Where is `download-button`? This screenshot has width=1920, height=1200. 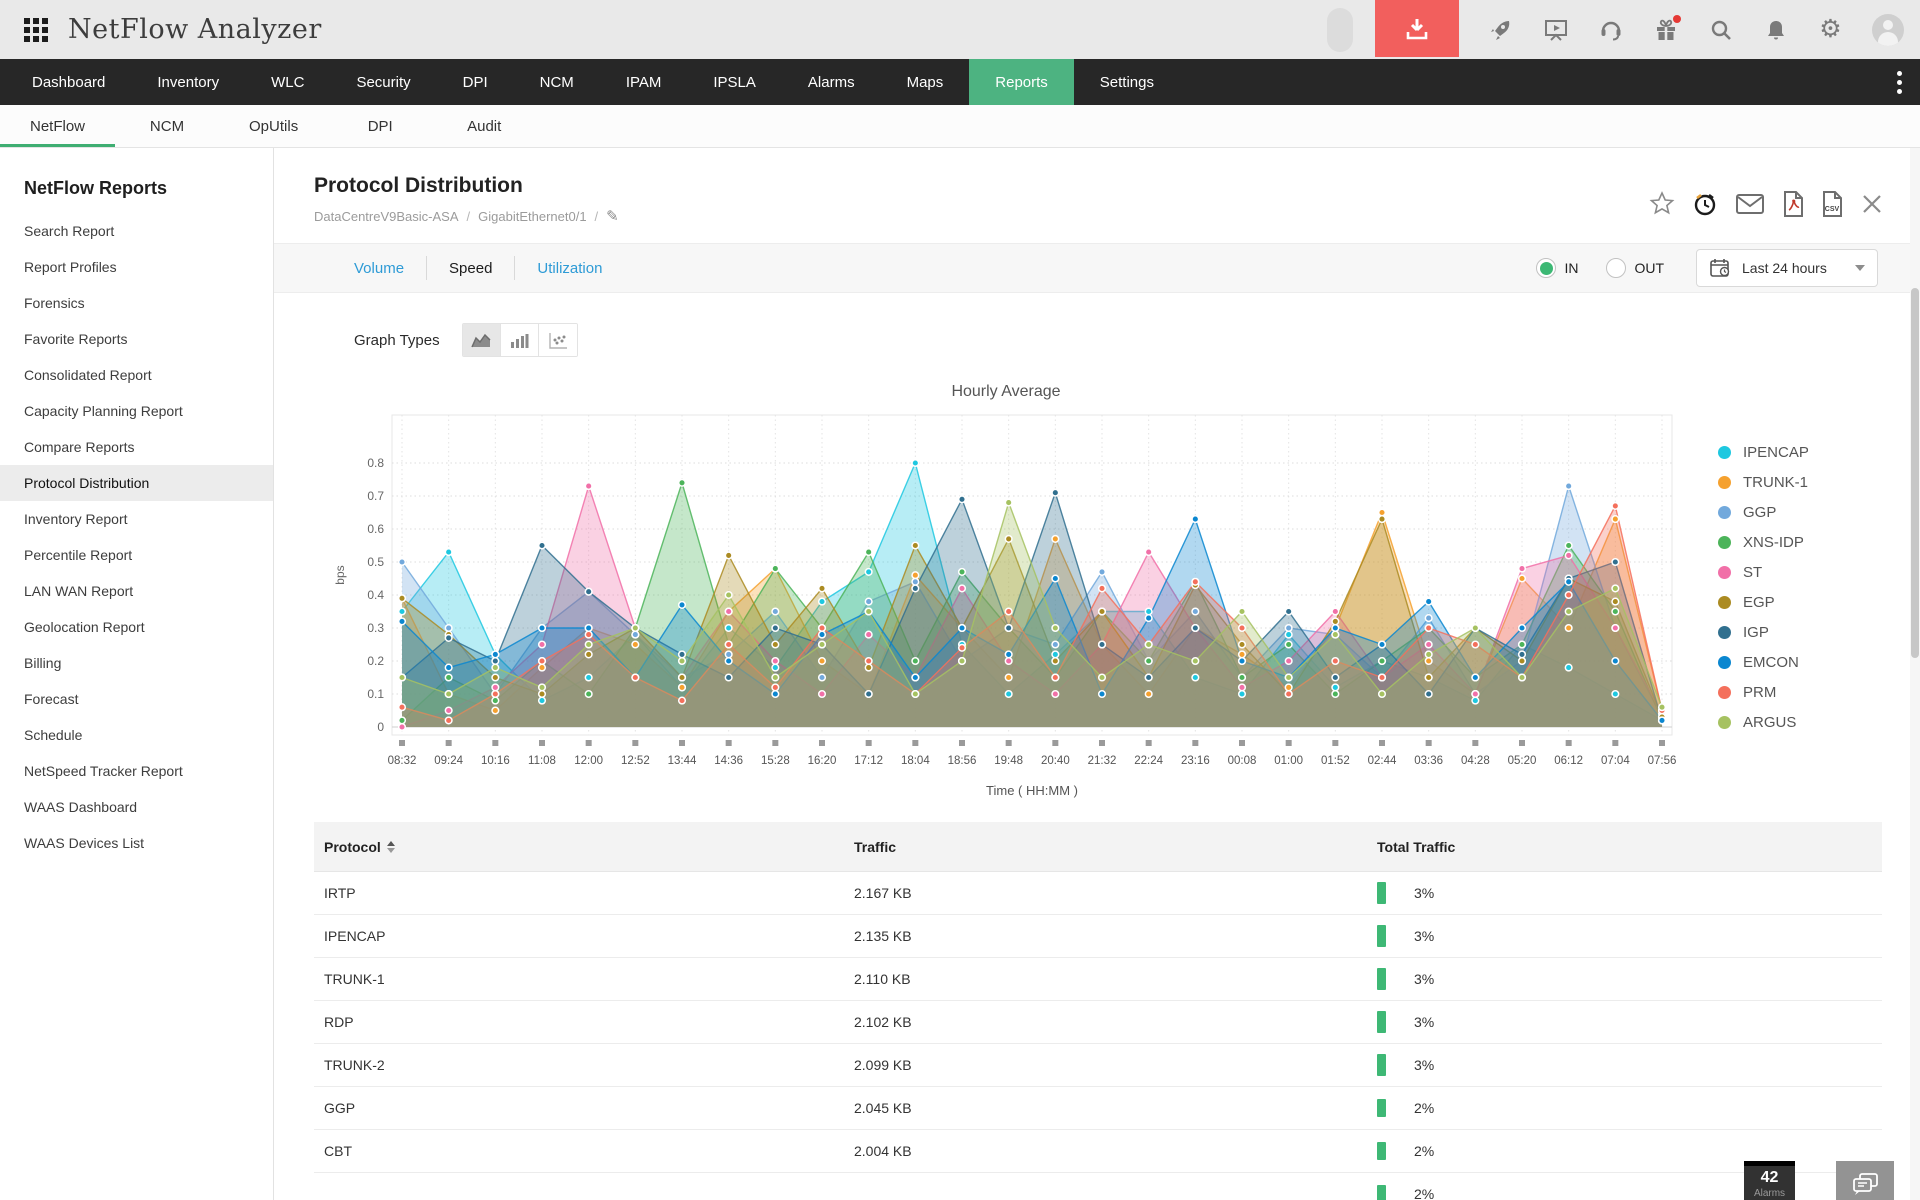
download-button is located at coordinates (1417, 28).